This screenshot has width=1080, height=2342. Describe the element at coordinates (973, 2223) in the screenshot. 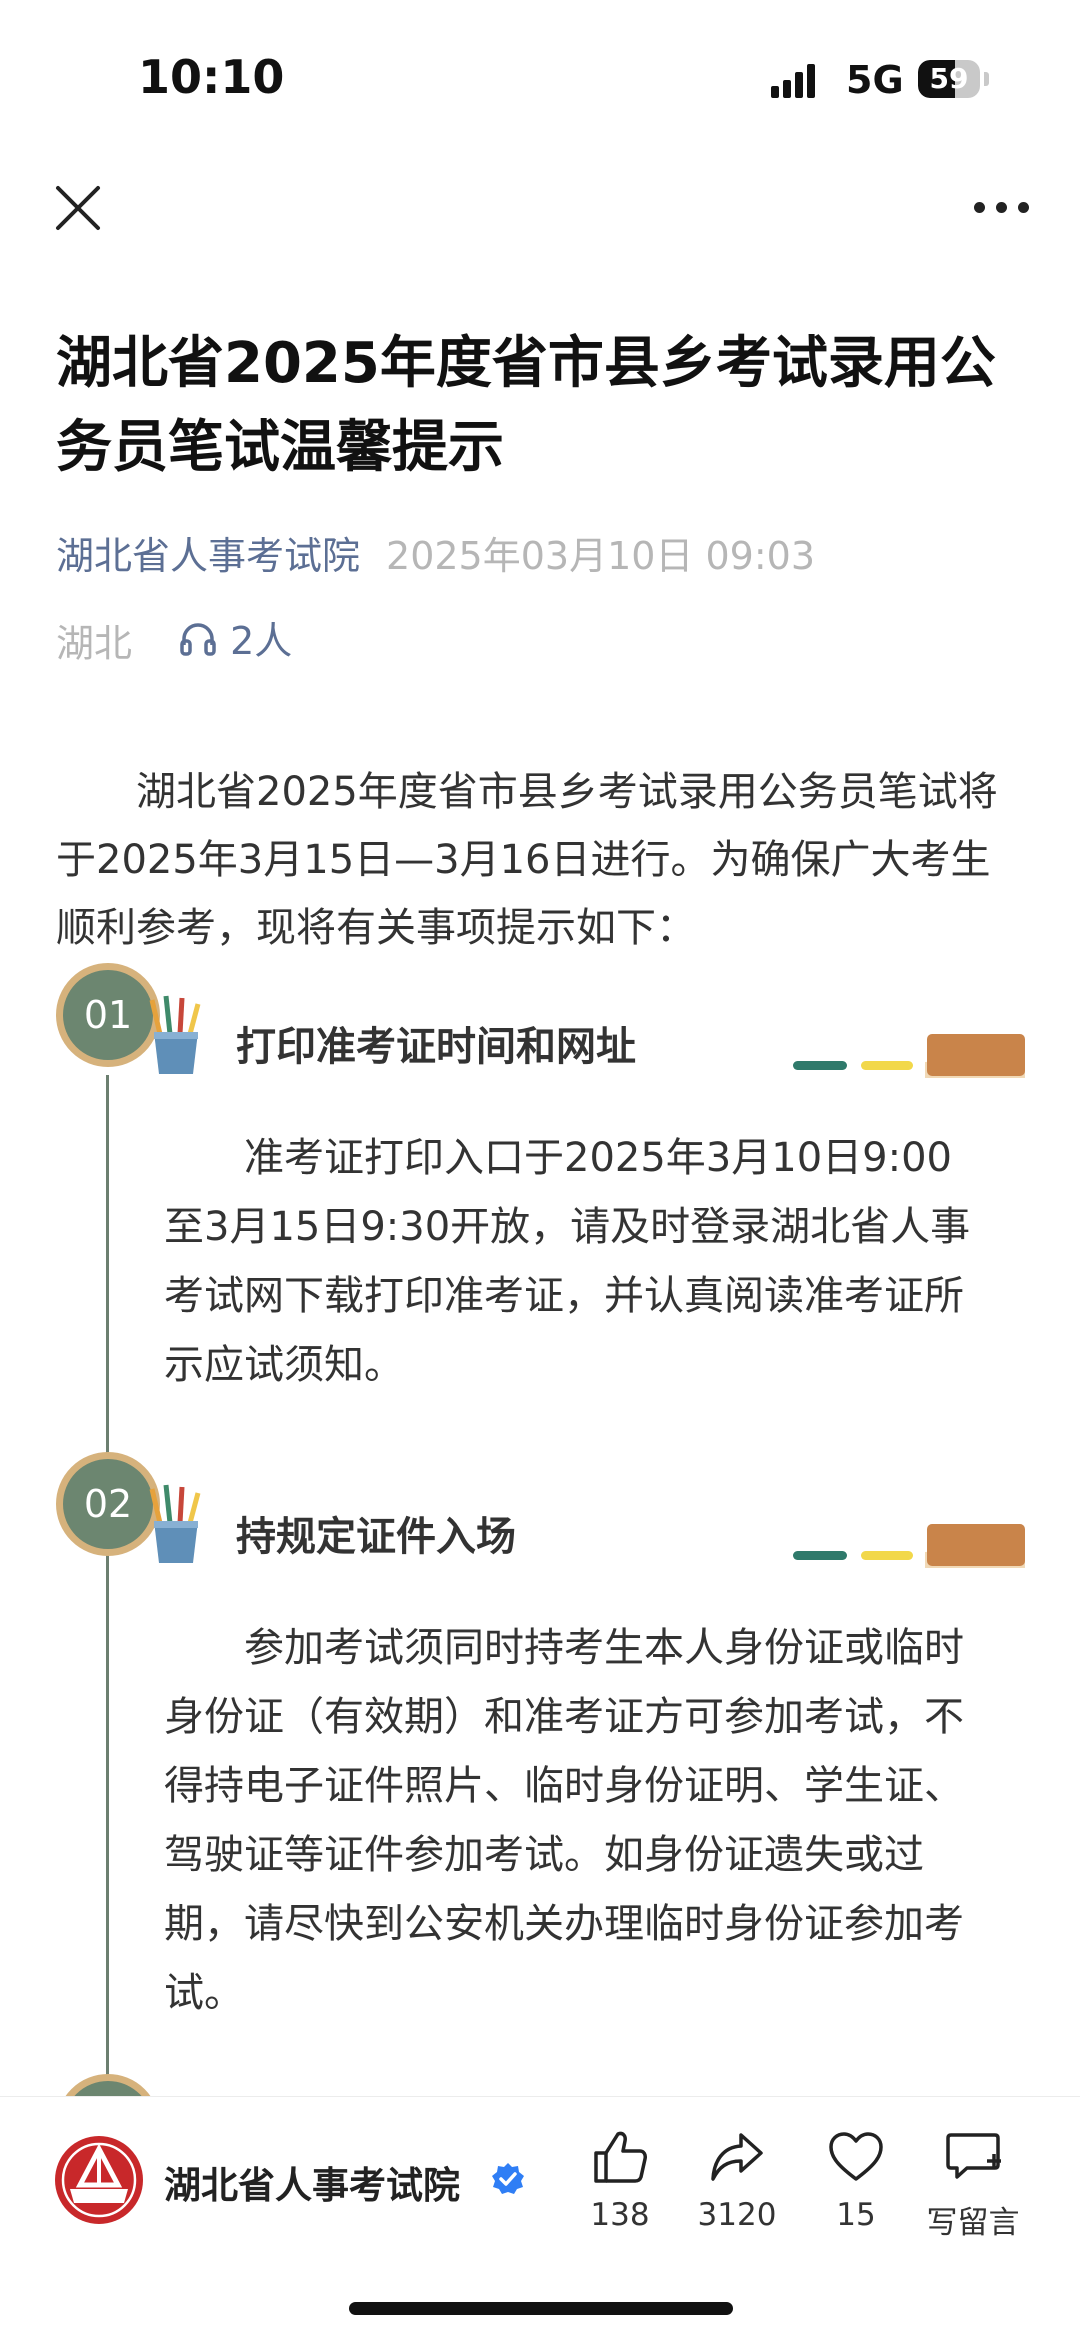

I see `comment-label: 写留言` at that location.